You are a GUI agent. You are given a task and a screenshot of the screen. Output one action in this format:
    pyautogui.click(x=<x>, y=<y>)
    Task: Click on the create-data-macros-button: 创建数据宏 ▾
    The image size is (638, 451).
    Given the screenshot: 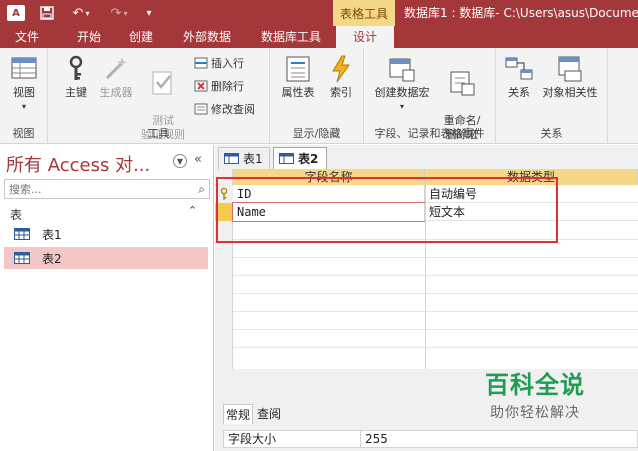 What is the action you would take?
    pyautogui.click(x=402, y=84)
    